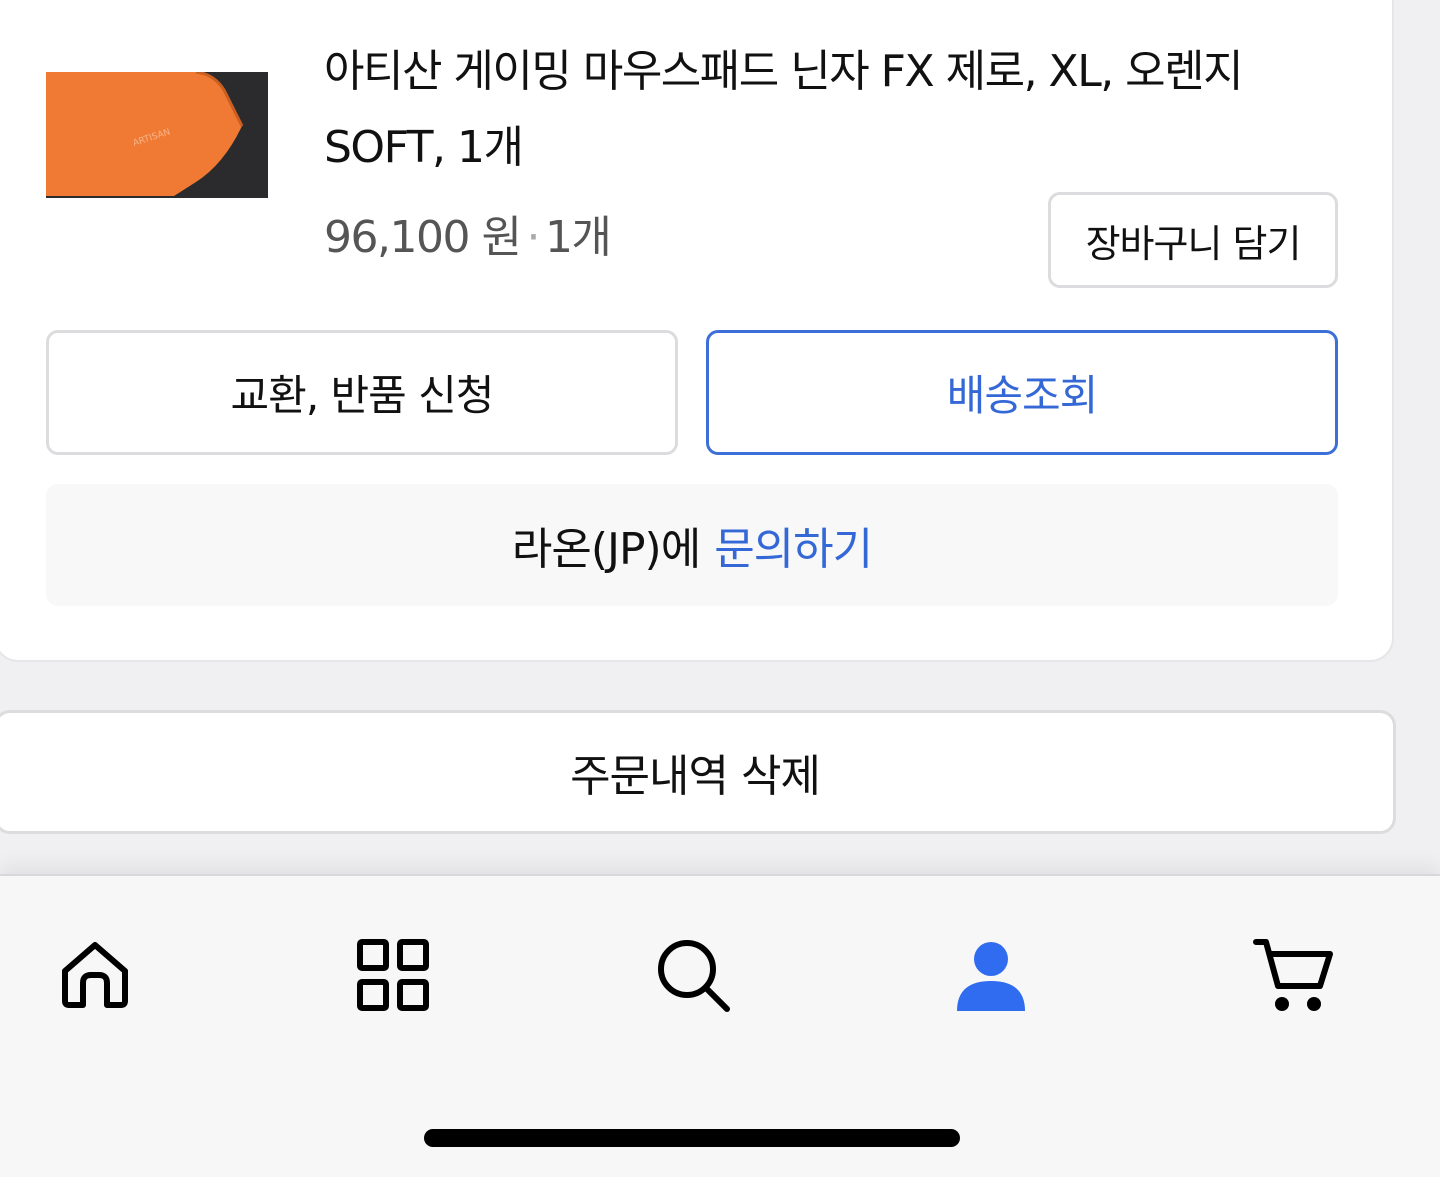 The width and height of the screenshot is (1440, 1177). I want to click on tab-cart, so click(1293, 975).